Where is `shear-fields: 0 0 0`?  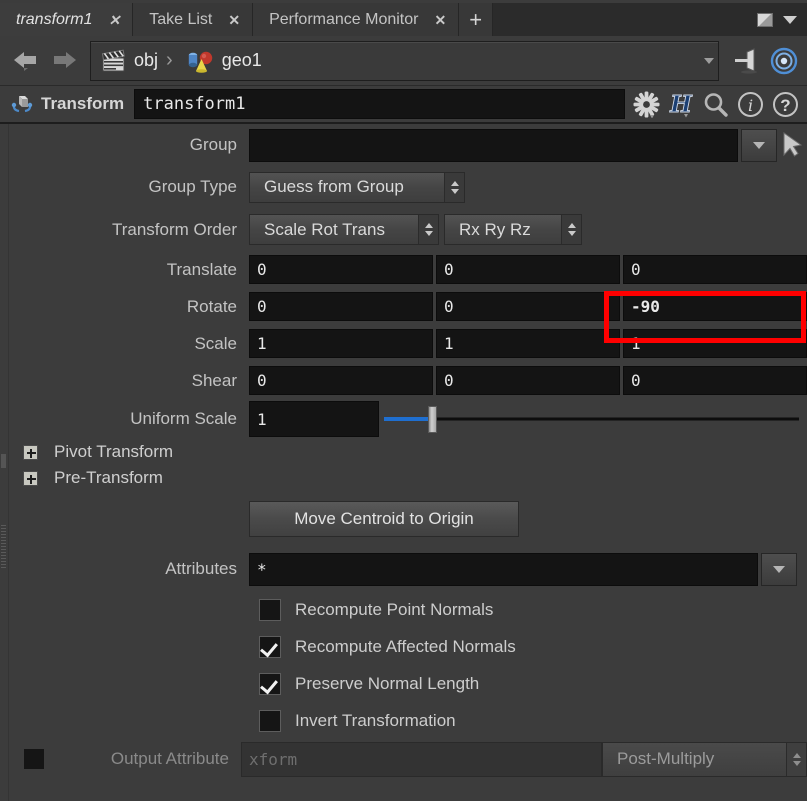 shear-fields: 0 0 0 is located at coordinates (528, 380).